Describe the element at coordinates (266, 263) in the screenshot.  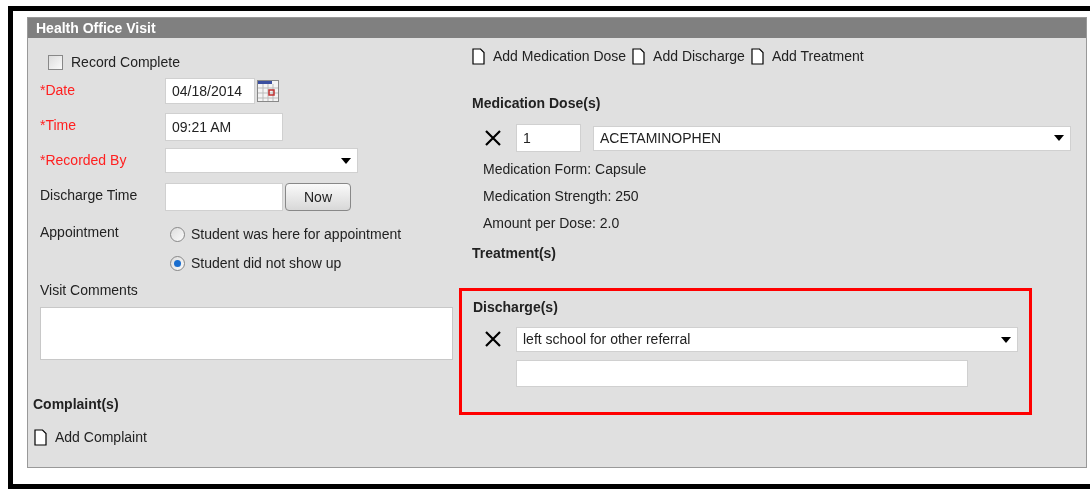
I see `radio-label: Student did not show up` at that location.